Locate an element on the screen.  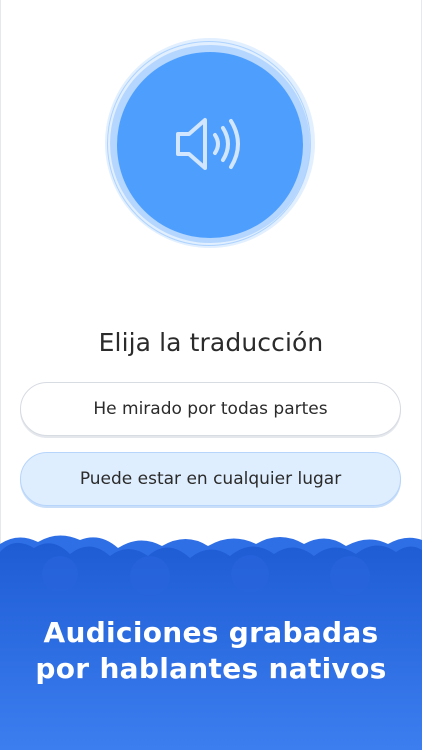
answer-option-1: He mirado por todas partes is located at coordinates (210, 409).